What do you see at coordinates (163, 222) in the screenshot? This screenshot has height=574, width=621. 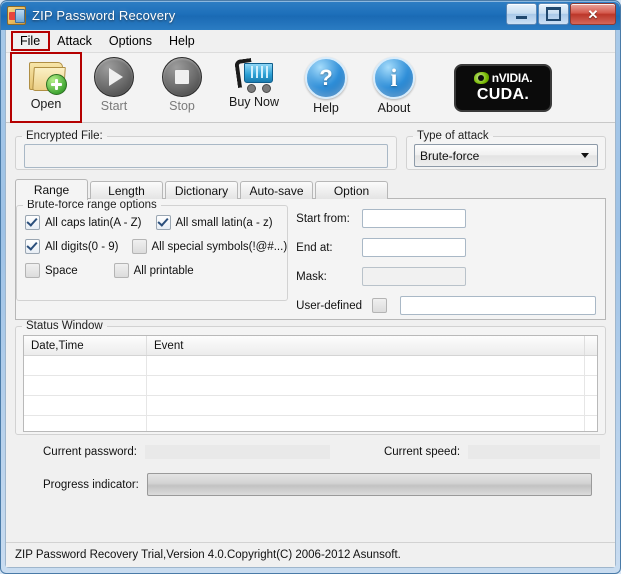 I see `checkbox-all-small-latin` at bounding box center [163, 222].